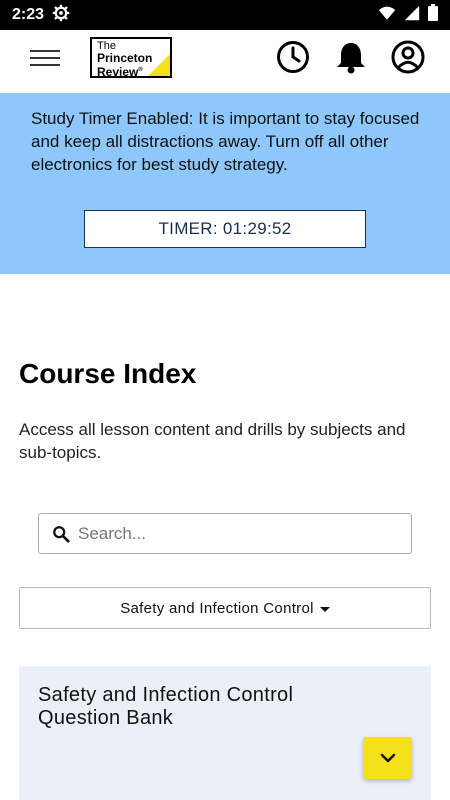  What do you see at coordinates (225, 15) in the screenshot?
I see `status-bar: 2:23` at bounding box center [225, 15].